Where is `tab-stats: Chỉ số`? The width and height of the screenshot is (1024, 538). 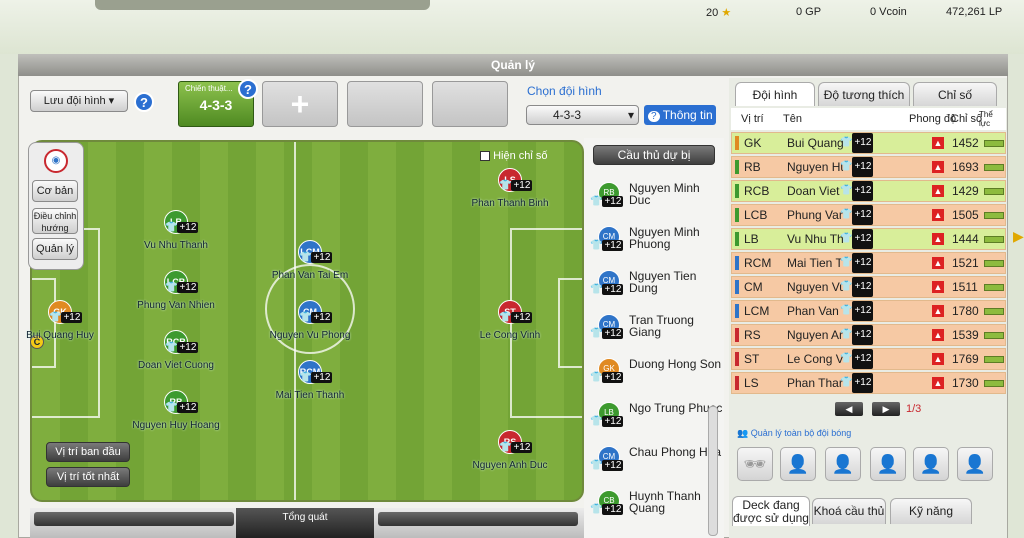 tab-stats: Chỉ số is located at coordinates (955, 94).